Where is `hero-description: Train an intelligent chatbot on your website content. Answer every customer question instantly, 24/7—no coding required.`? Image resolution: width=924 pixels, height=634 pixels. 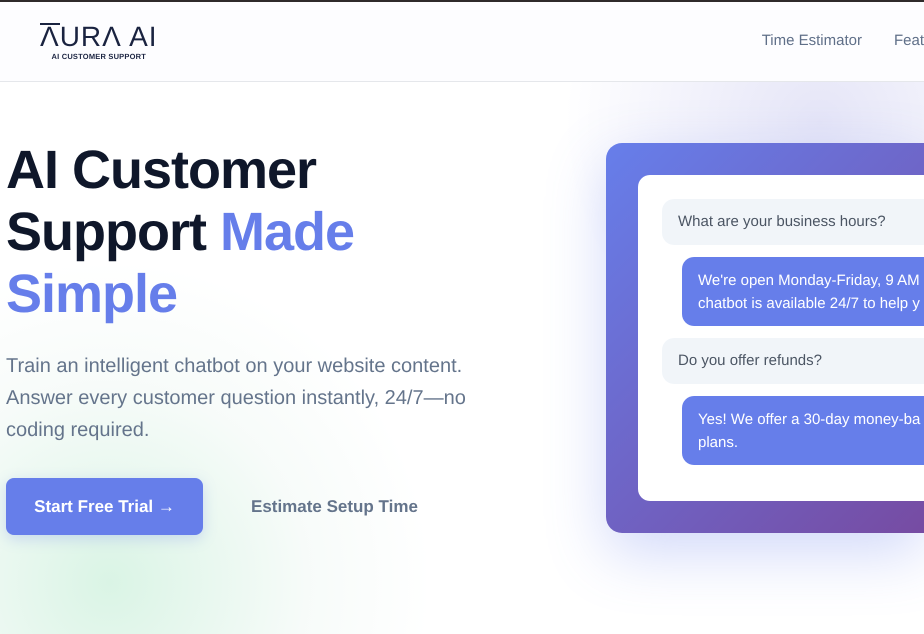 hero-description: Train an intelligent chatbot on your website content. Answer every customer question instantly, 24/7—no coding required. is located at coordinates (236, 398).